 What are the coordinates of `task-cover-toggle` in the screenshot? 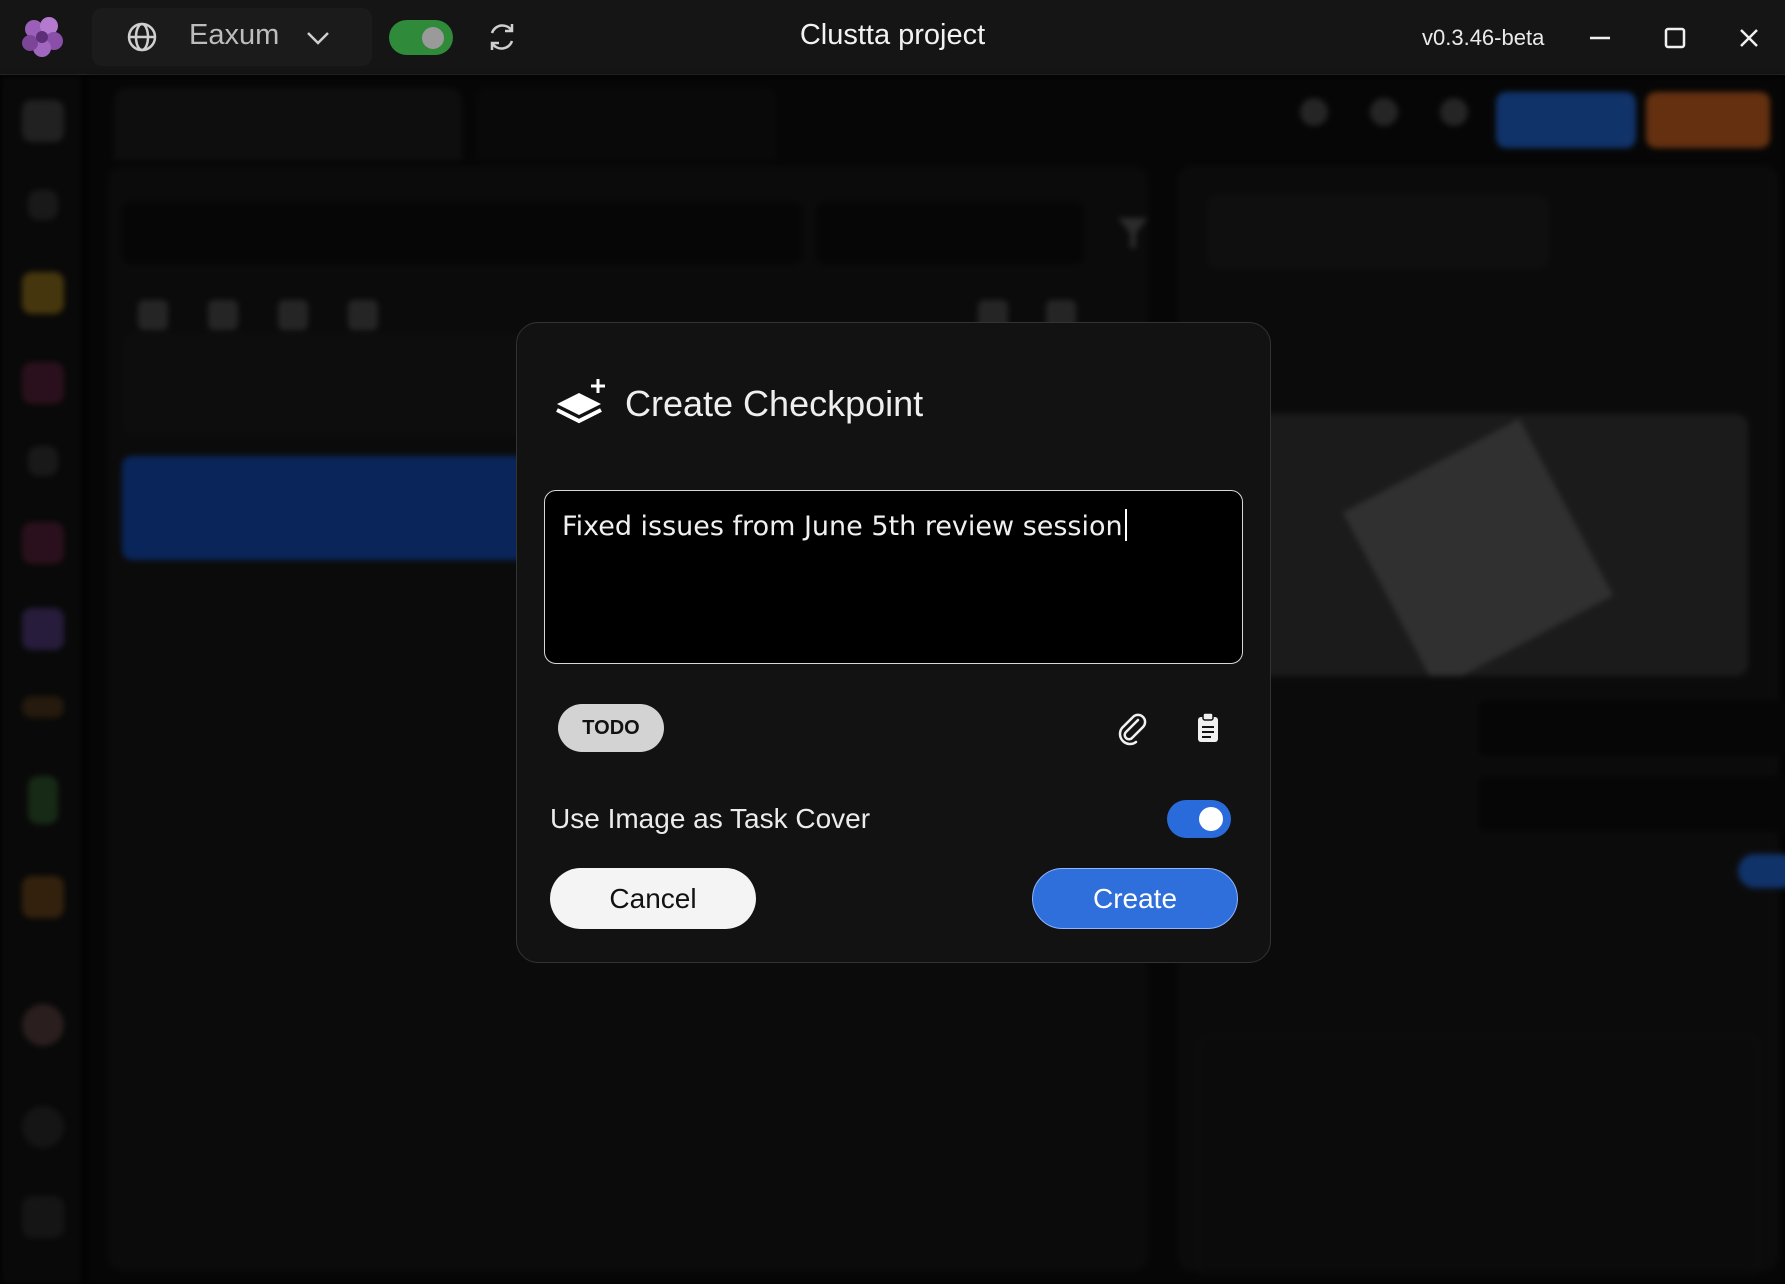 It's located at (1199, 819).